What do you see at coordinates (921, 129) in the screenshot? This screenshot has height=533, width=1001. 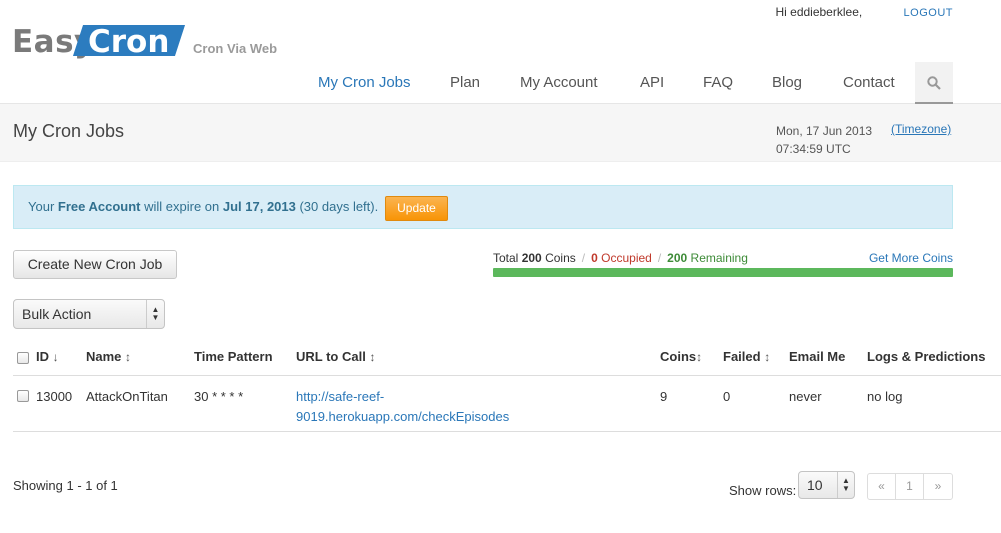 I see `timezone-link: (Timezone)` at bounding box center [921, 129].